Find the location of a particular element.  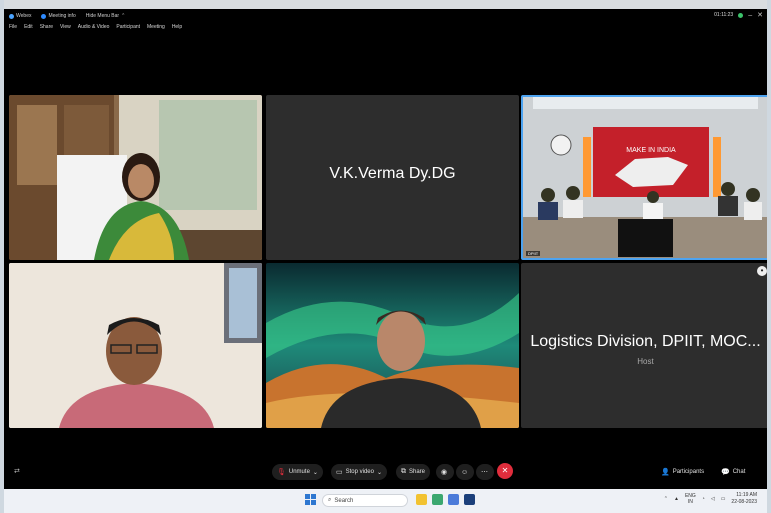

reactions-button: ☺ is located at coordinates (465, 472).